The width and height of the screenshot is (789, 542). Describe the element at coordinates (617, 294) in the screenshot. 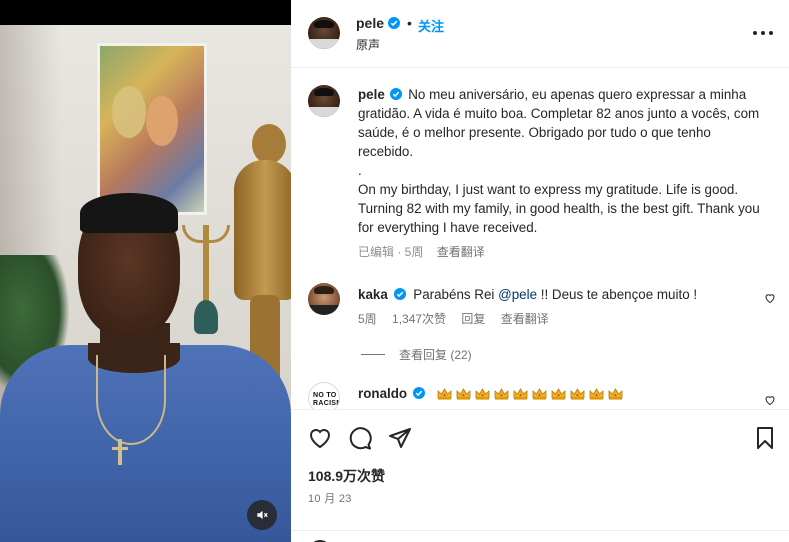

I see `comment-body-end: !! Deus te abençoe muito !` at that location.